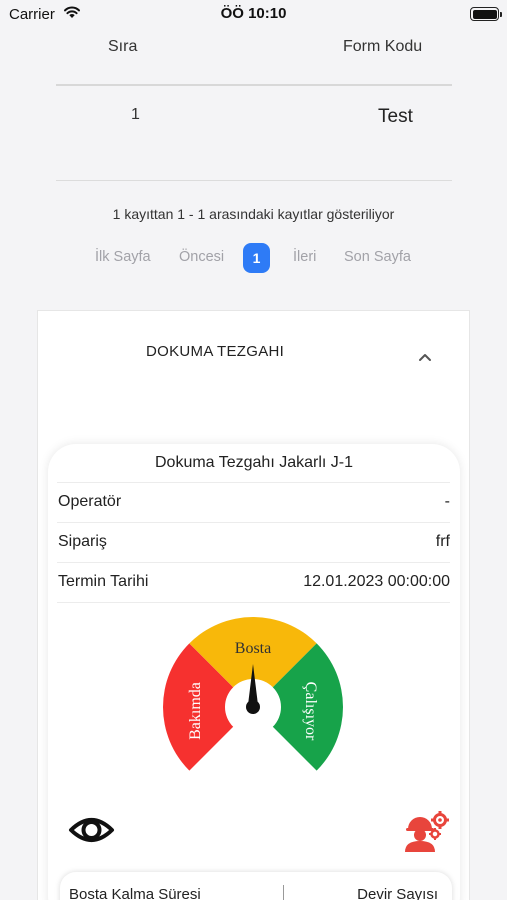 The width and height of the screenshot is (507, 900). I want to click on cell-sira: 1, so click(135, 114).